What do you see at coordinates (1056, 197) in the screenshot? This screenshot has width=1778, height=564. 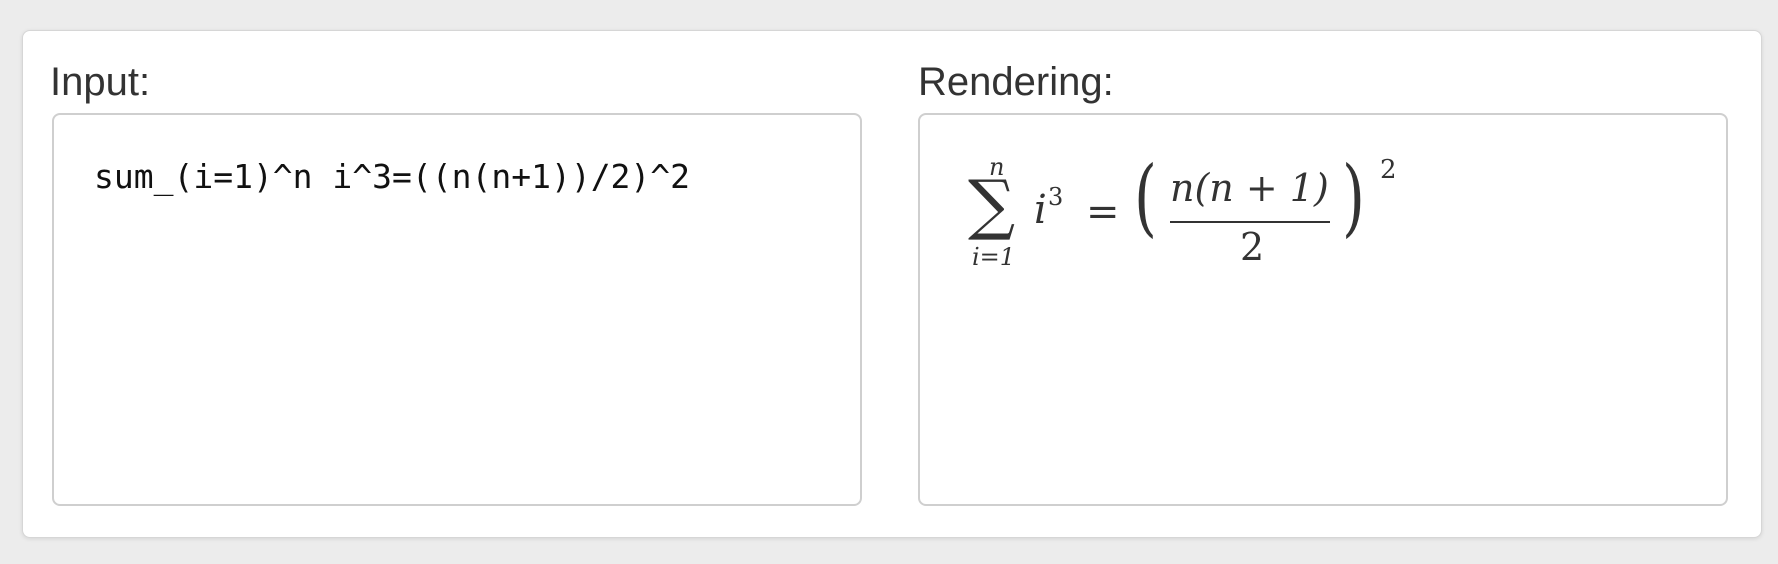 I see `term-exponent: 3` at bounding box center [1056, 197].